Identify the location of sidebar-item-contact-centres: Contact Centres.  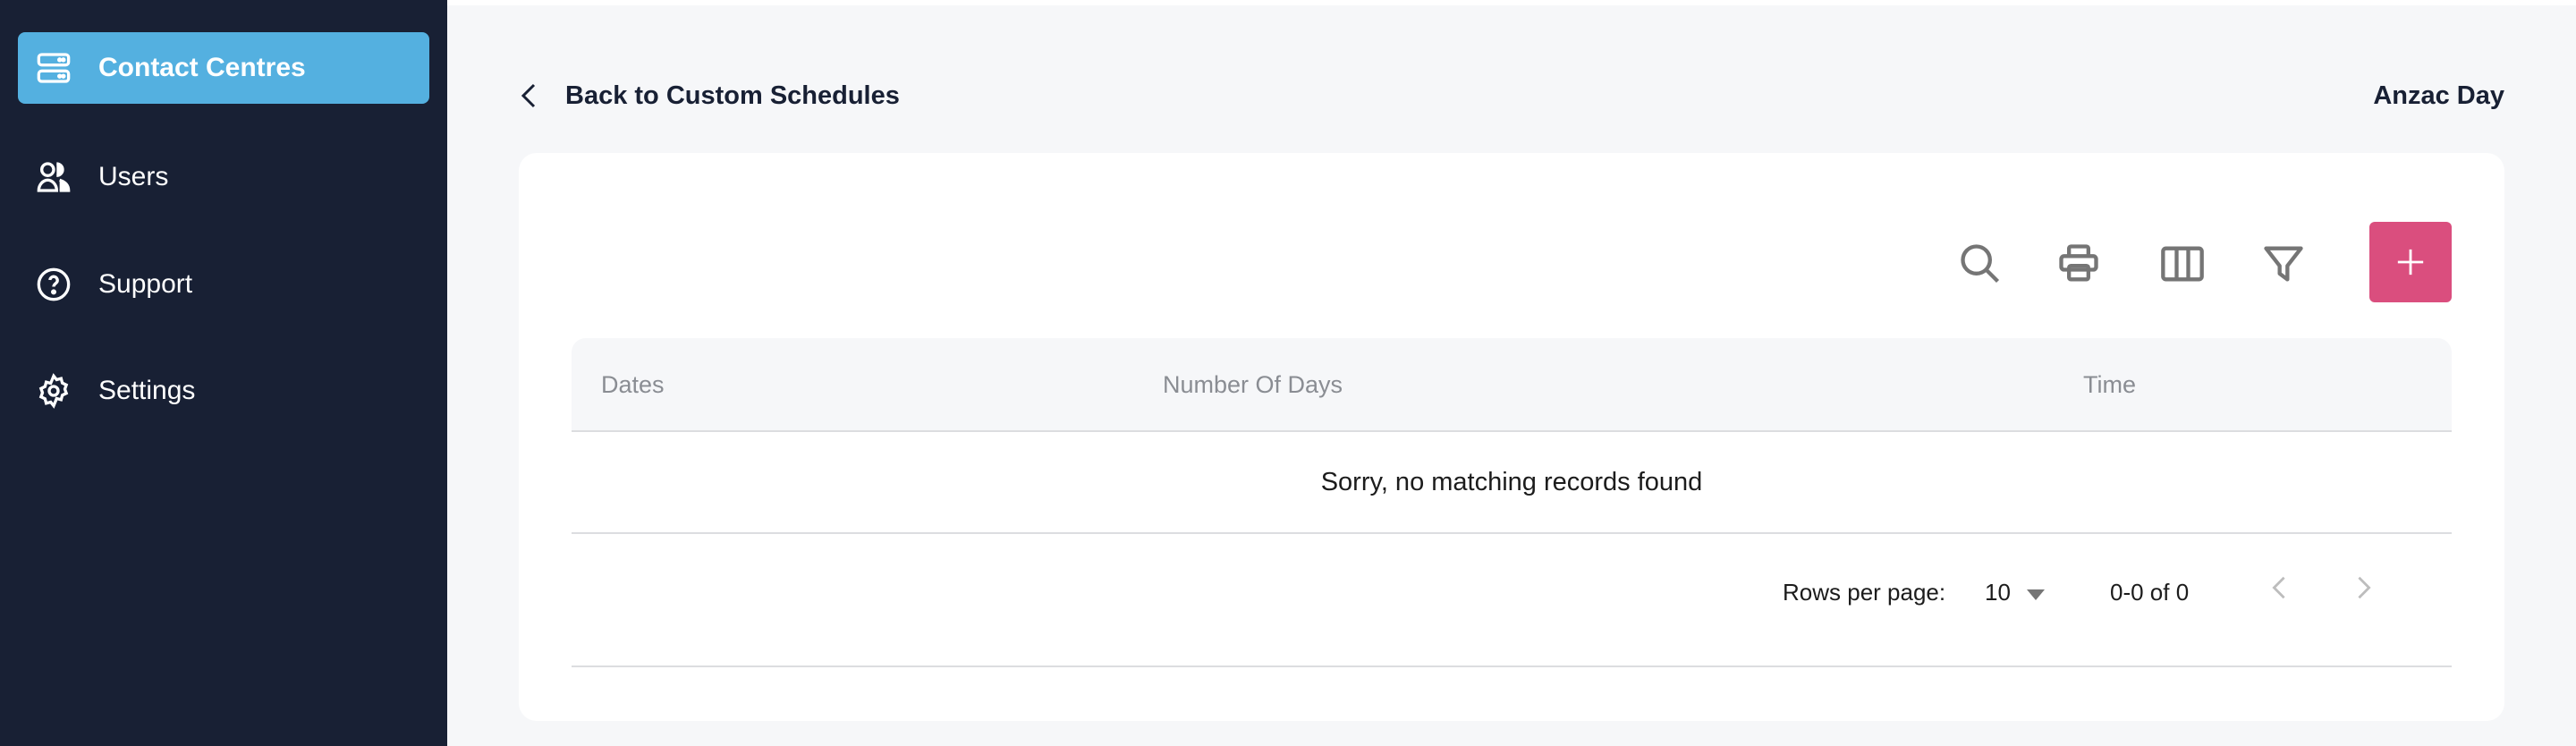
(223, 68).